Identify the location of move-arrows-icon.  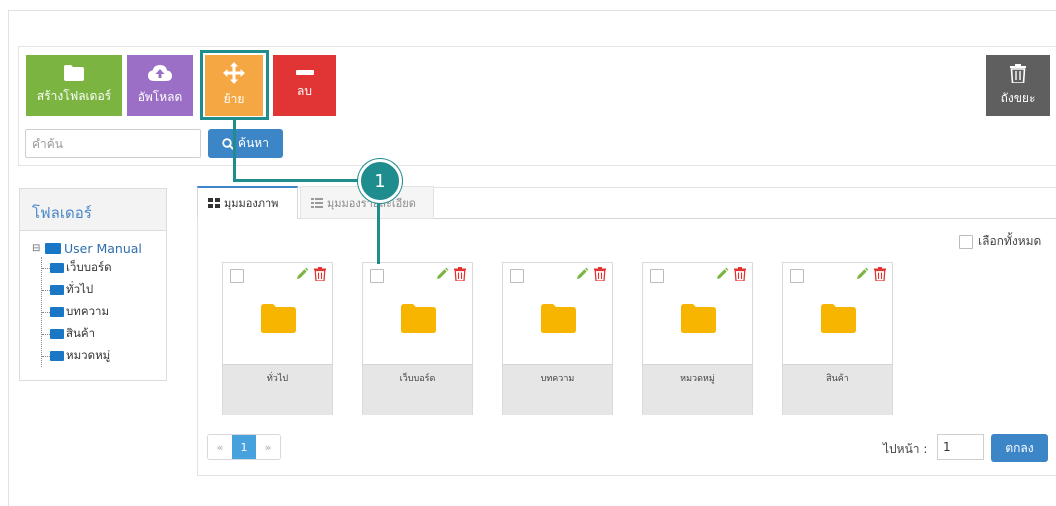
(234, 73).